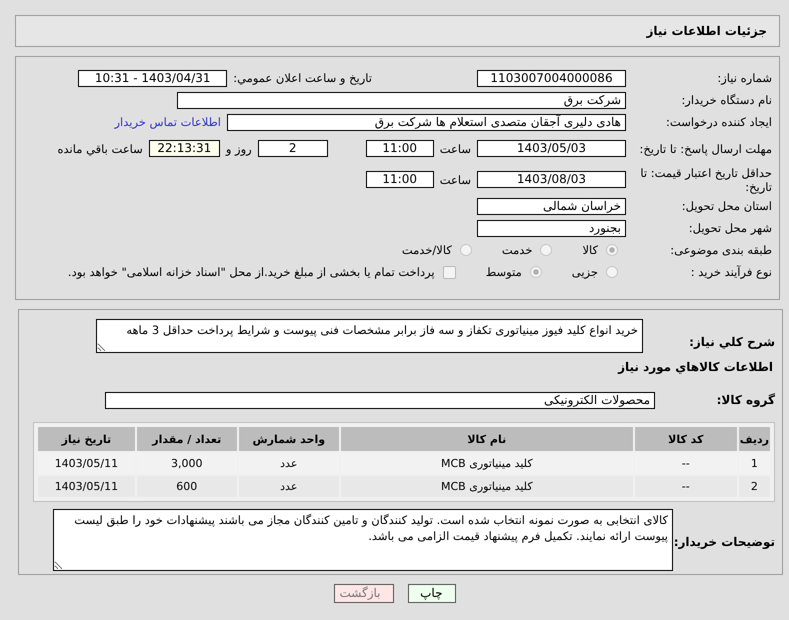 Image resolution: width=789 pixels, height=620 pixels. I want to click on option-label: متوسط, so click(504, 272).